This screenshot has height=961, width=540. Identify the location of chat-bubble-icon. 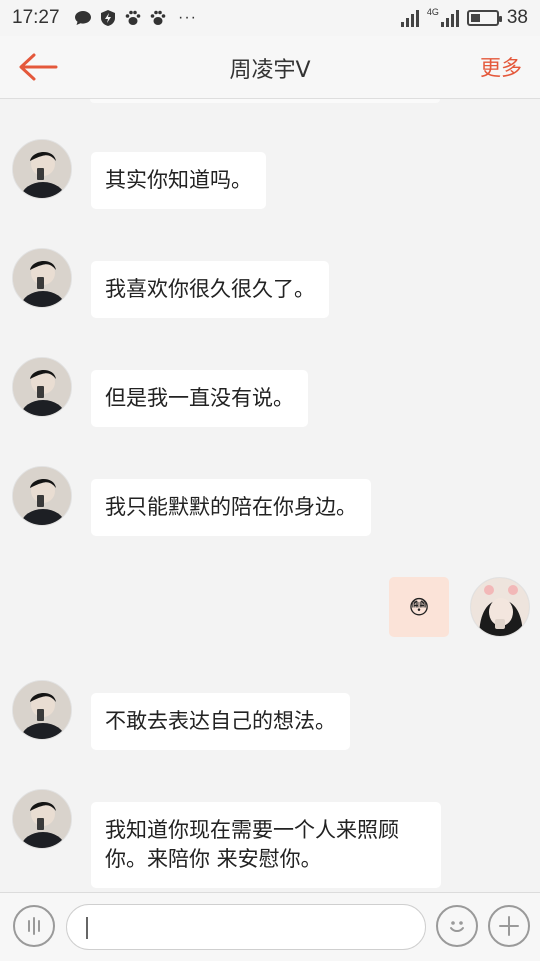
(83, 18).